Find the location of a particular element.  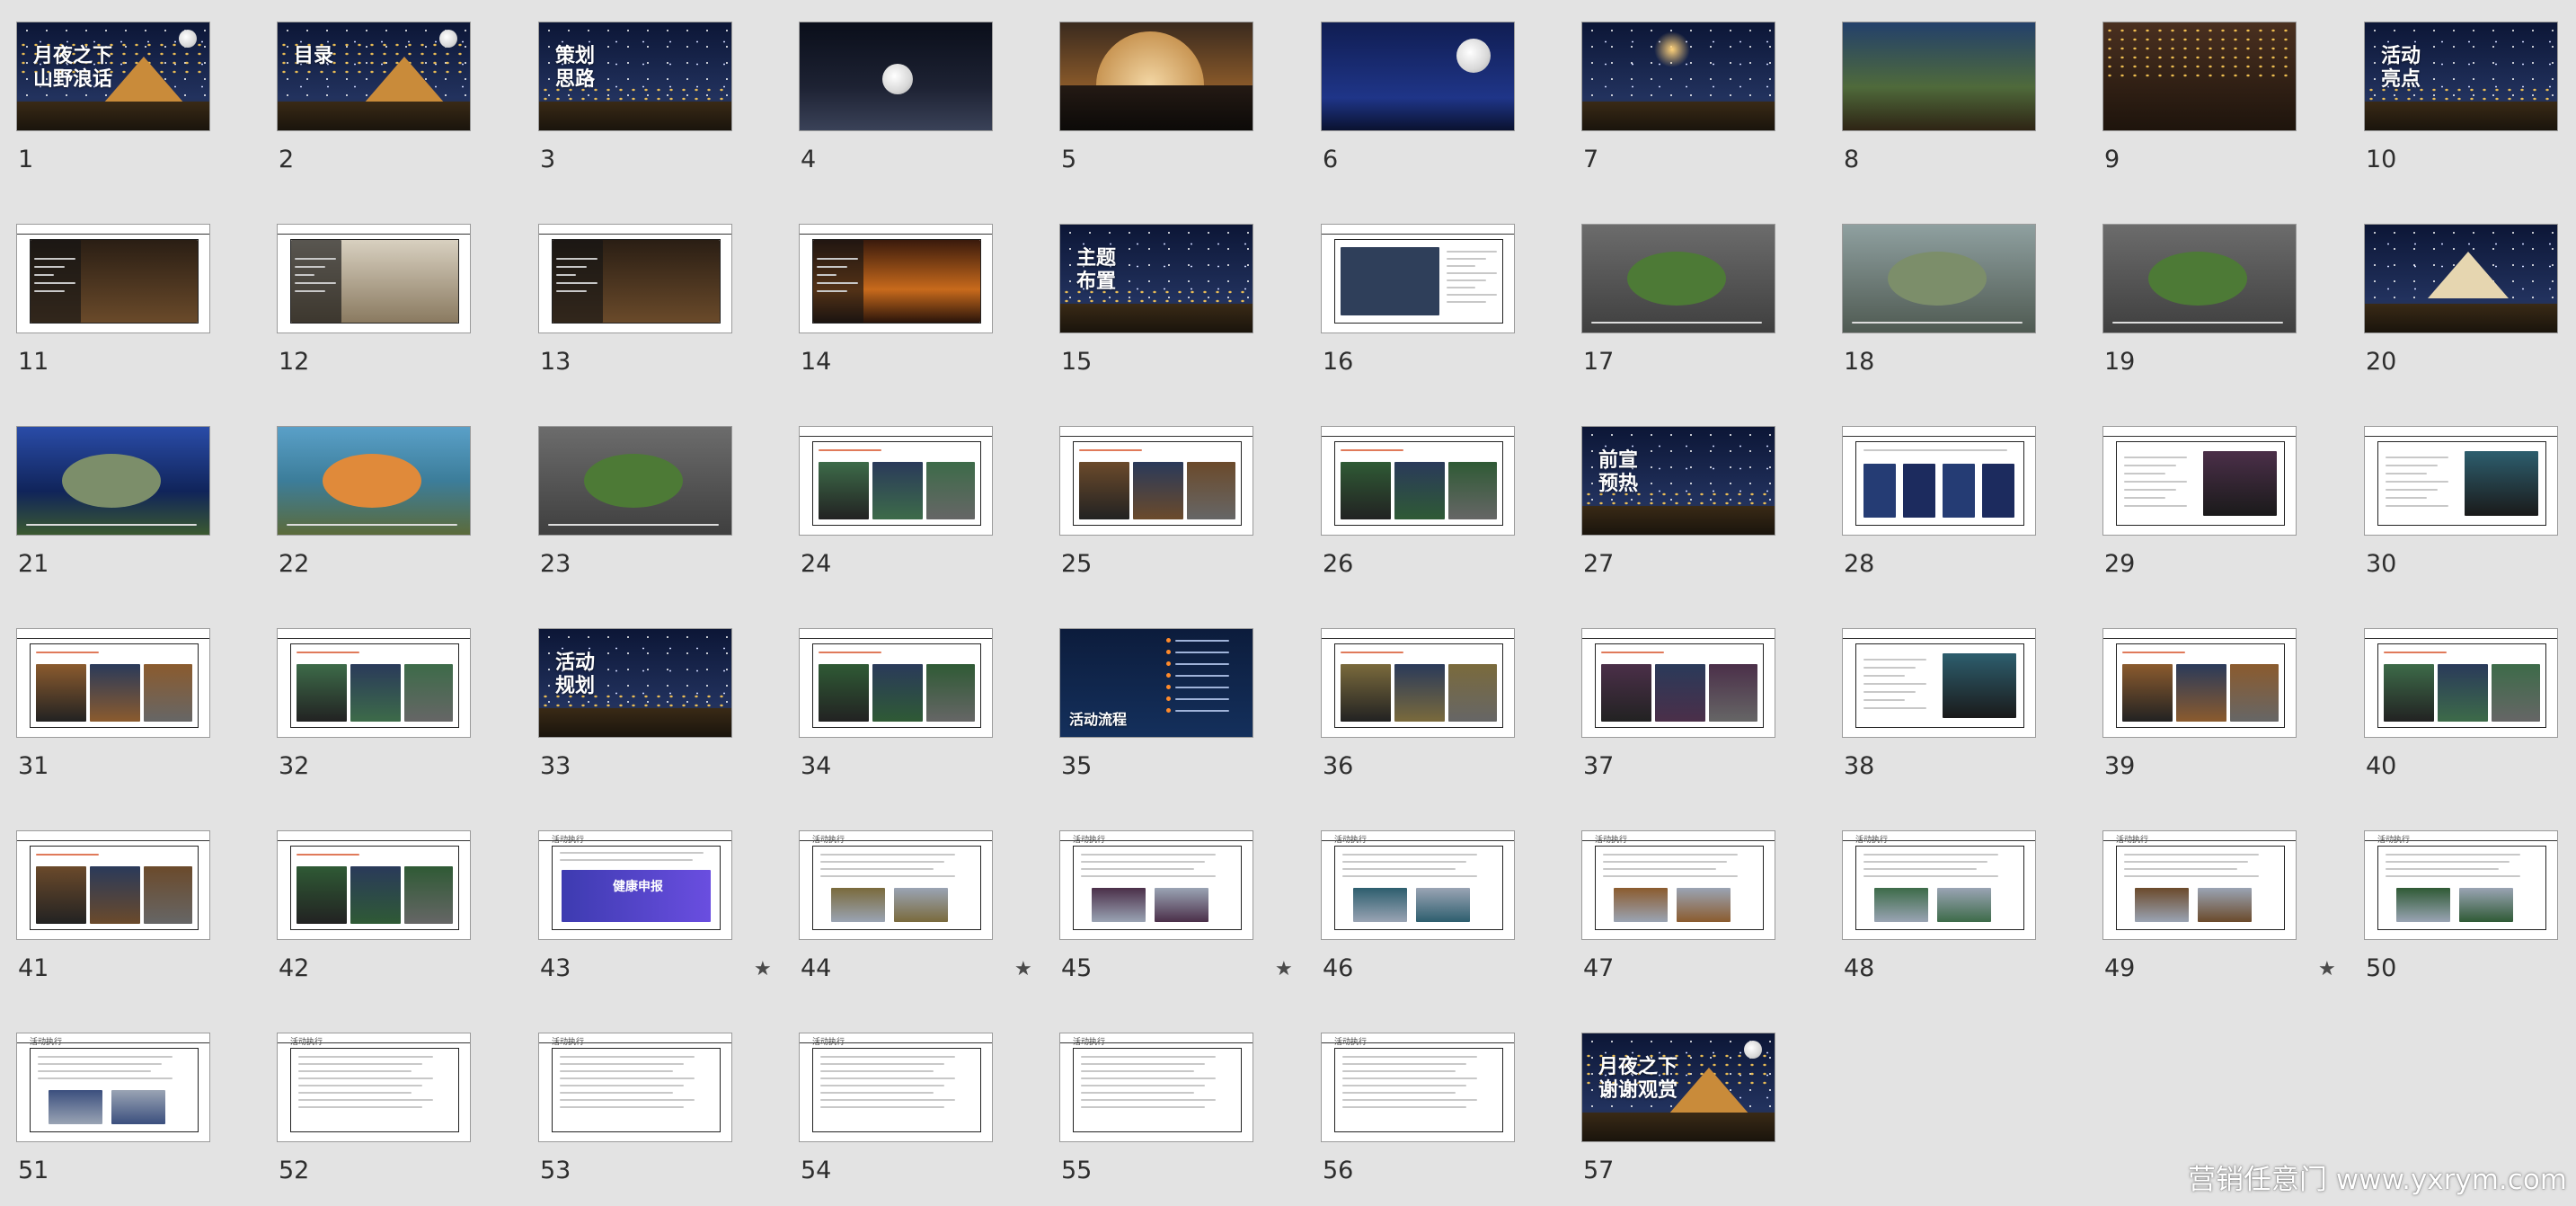

slide-thumbnail-36: 36 is located at coordinates (1435, 701).